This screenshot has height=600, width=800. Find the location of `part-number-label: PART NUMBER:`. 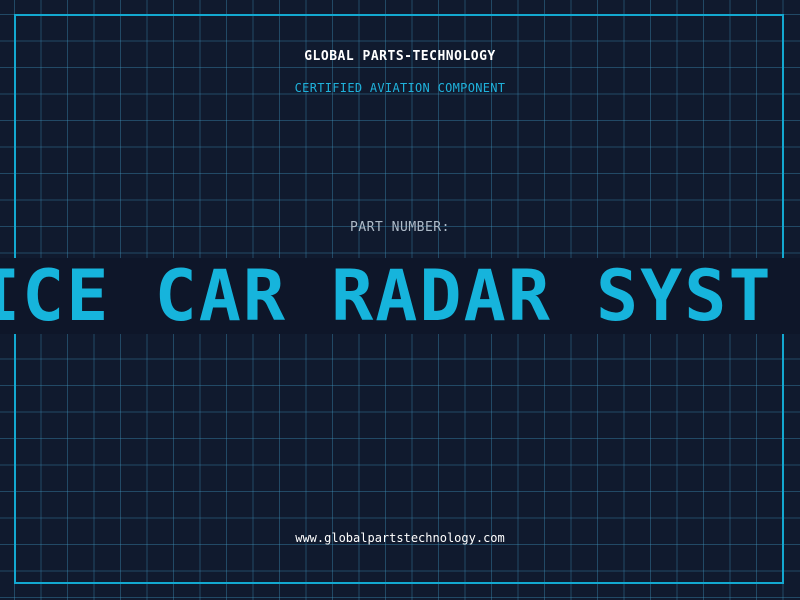

part-number-label: PART NUMBER: is located at coordinates (400, 227).